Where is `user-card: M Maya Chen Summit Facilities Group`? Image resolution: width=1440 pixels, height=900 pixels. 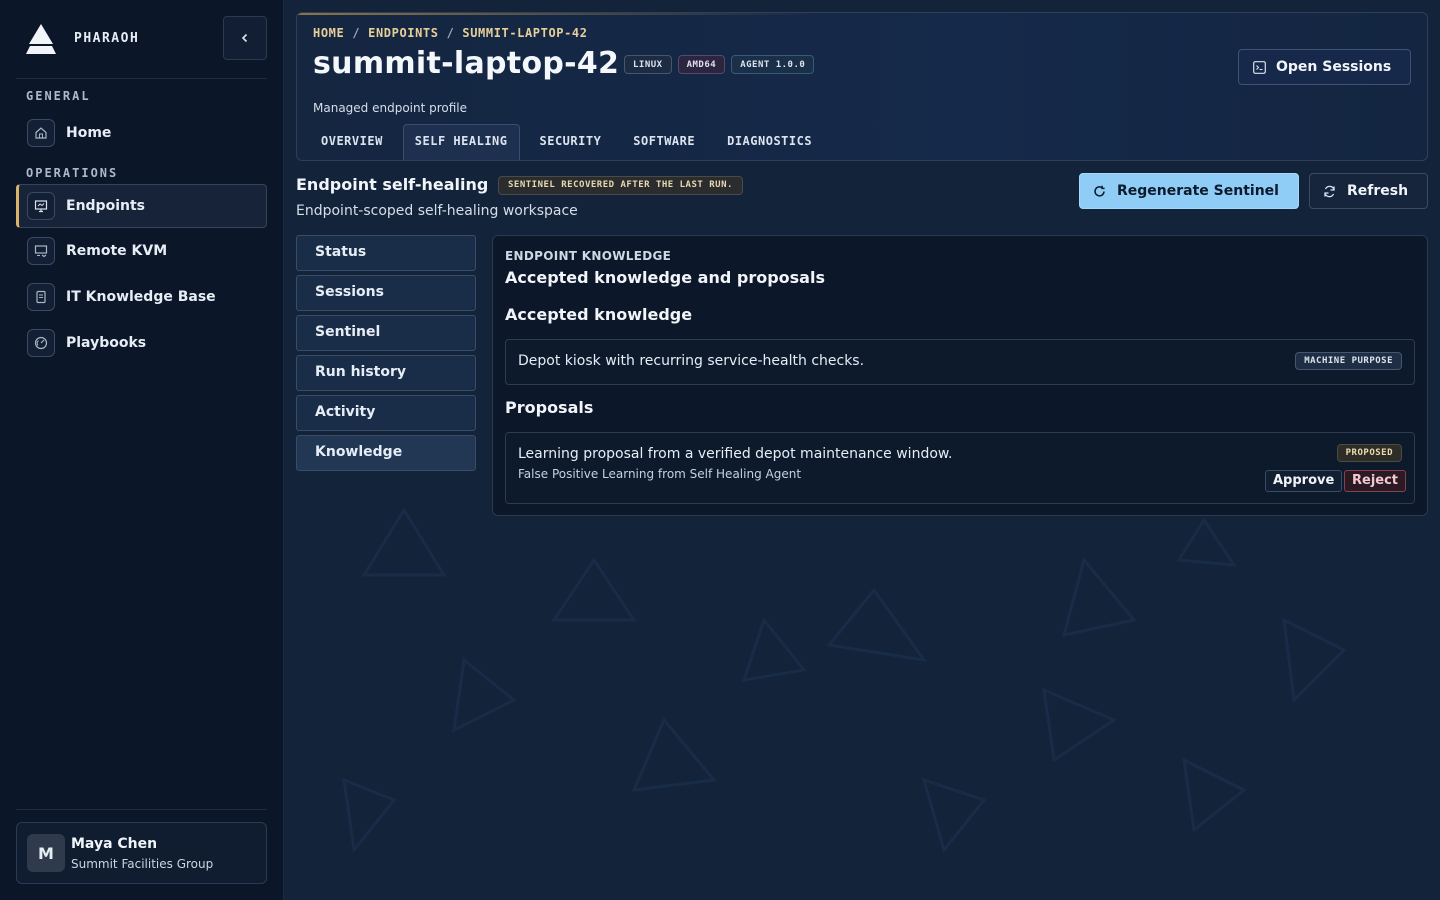
user-card: M Maya Chen Summit Facilities Group is located at coordinates (141, 853).